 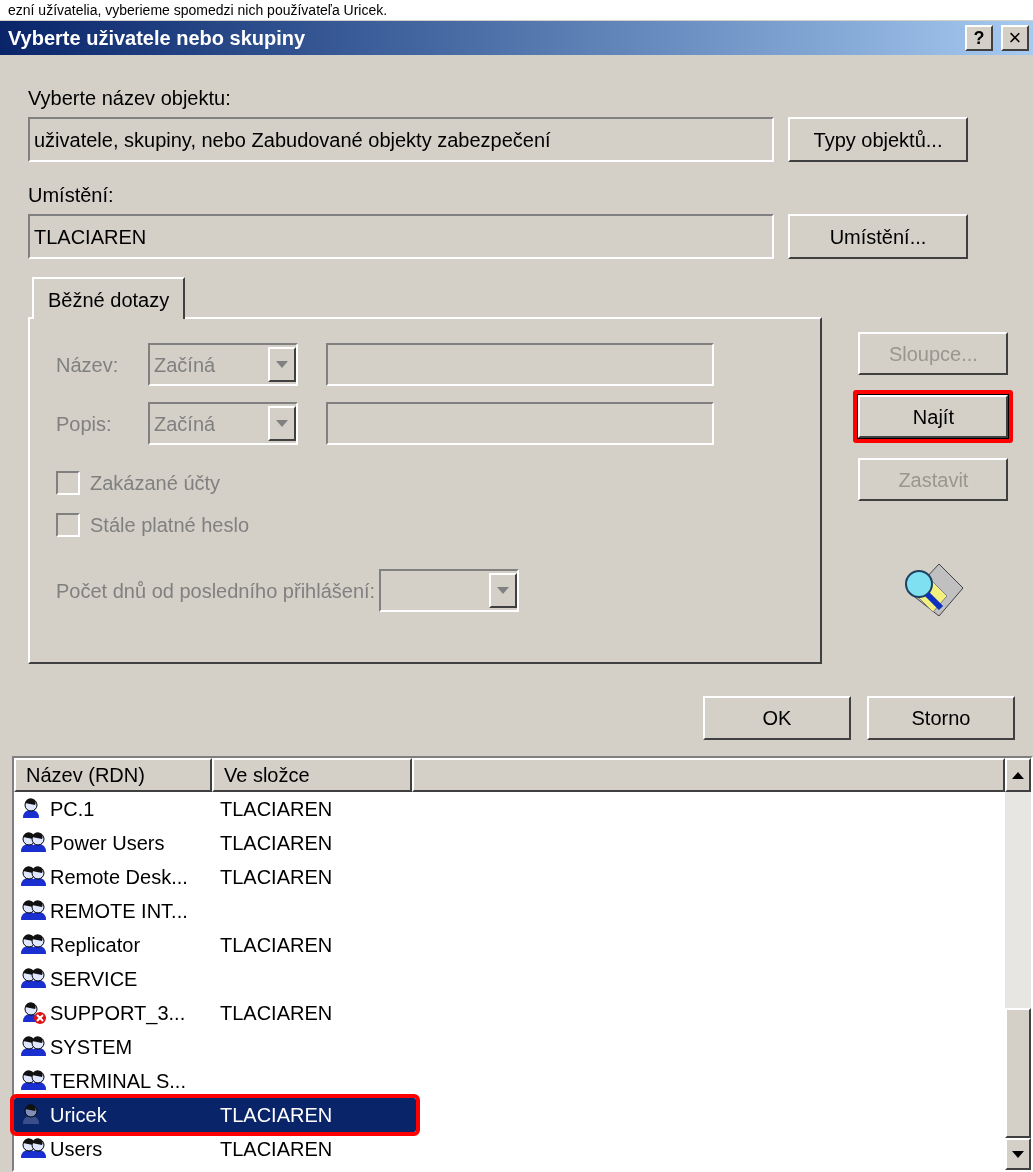 What do you see at coordinates (933, 416) in the screenshot?
I see `dialog-button: Najít` at bounding box center [933, 416].